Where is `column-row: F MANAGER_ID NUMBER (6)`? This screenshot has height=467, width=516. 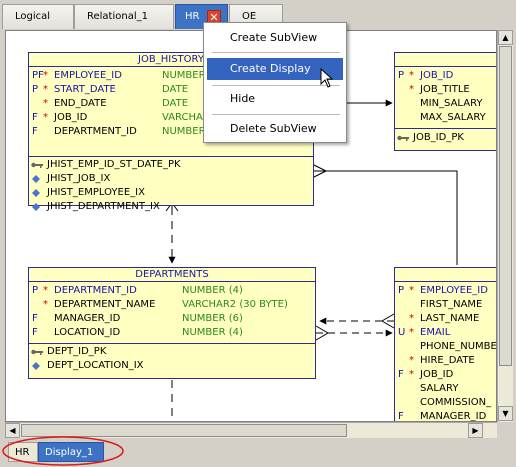
column-row: F MANAGER_ID NUMBER (6) is located at coordinates (172, 319).